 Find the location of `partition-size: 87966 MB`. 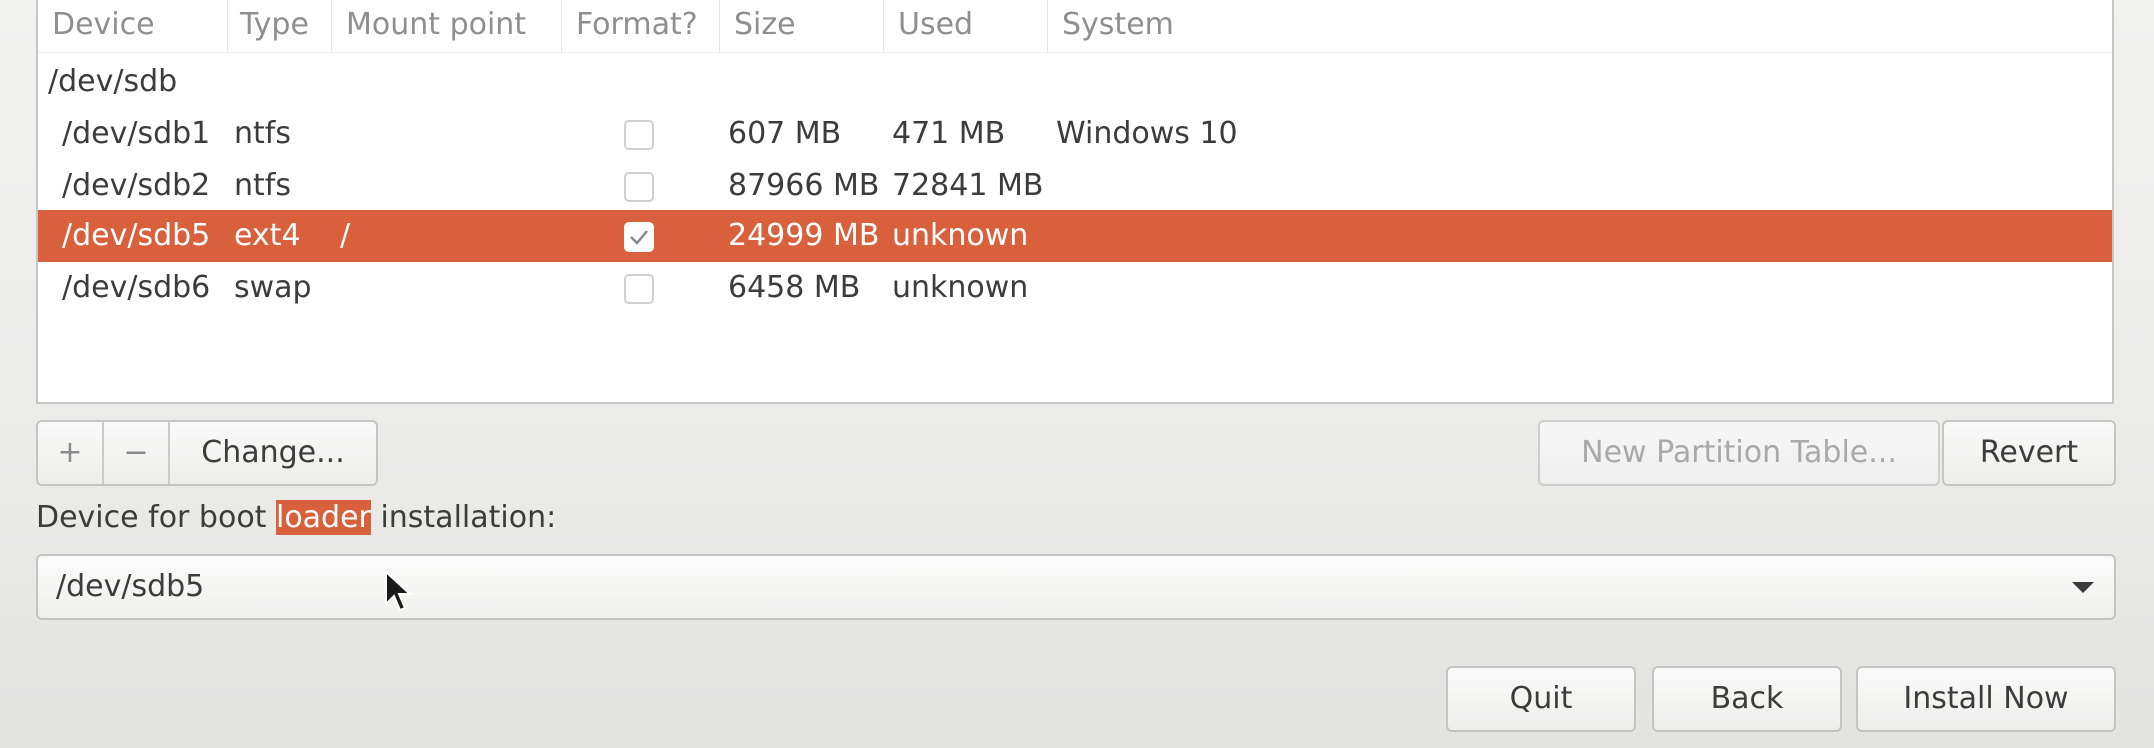

partition-size: 87966 MB is located at coordinates (804, 185).